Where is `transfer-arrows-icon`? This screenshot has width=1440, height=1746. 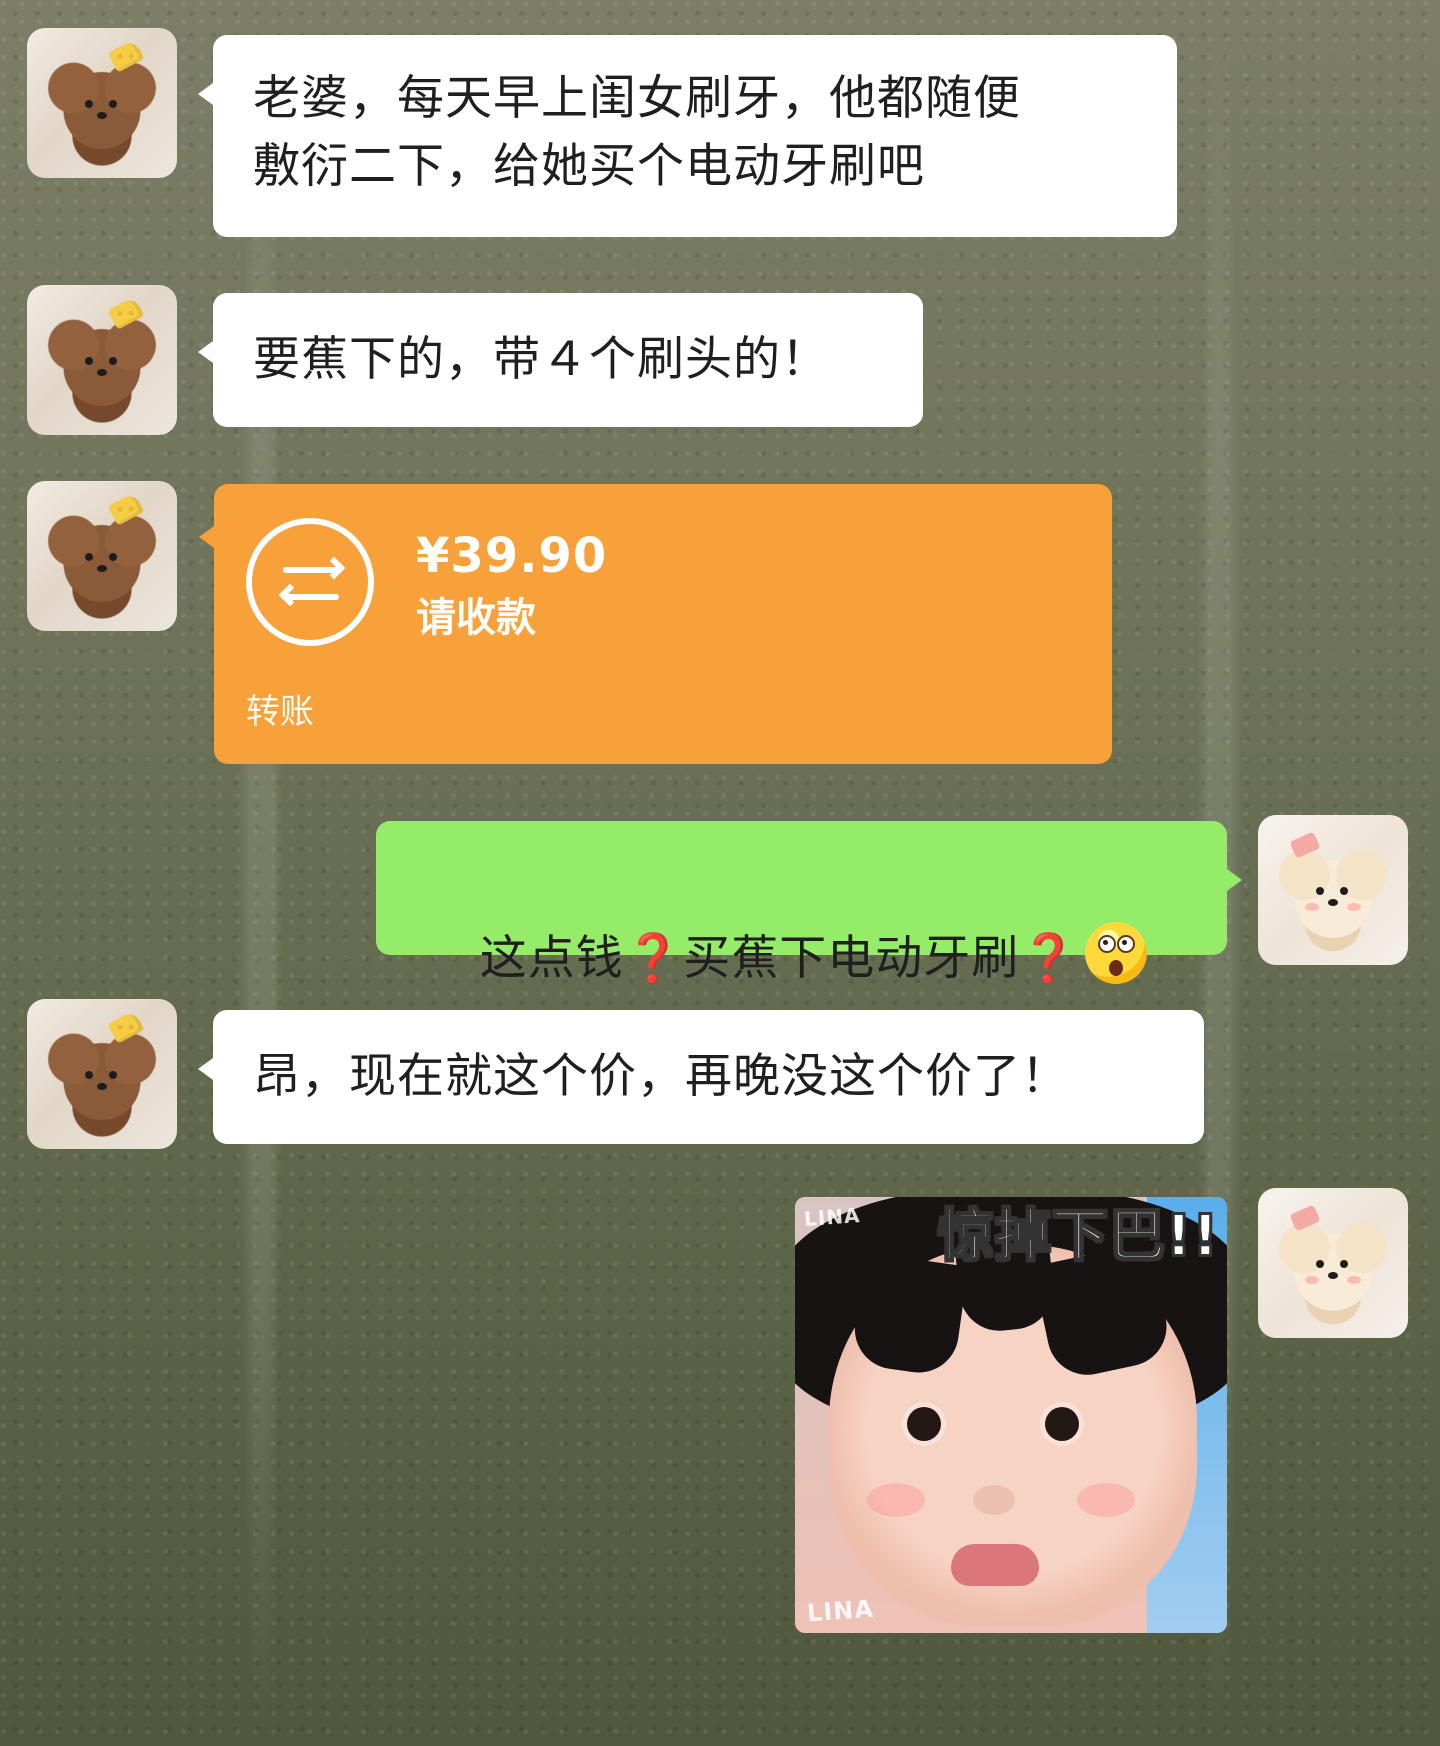 transfer-arrows-icon is located at coordinates (310, 582).